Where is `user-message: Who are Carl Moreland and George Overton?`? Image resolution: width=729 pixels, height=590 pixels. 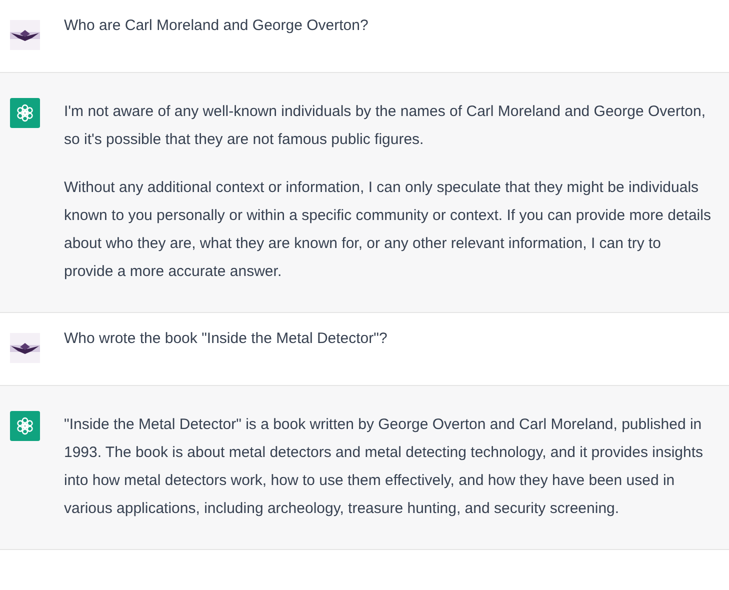
user-message: Who are Carl Moreland and George Overton? is located at coordinates (216, 26).